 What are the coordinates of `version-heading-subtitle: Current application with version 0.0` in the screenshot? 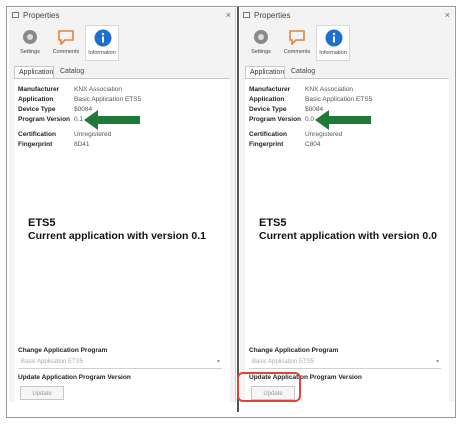 It's located at (348, 236).